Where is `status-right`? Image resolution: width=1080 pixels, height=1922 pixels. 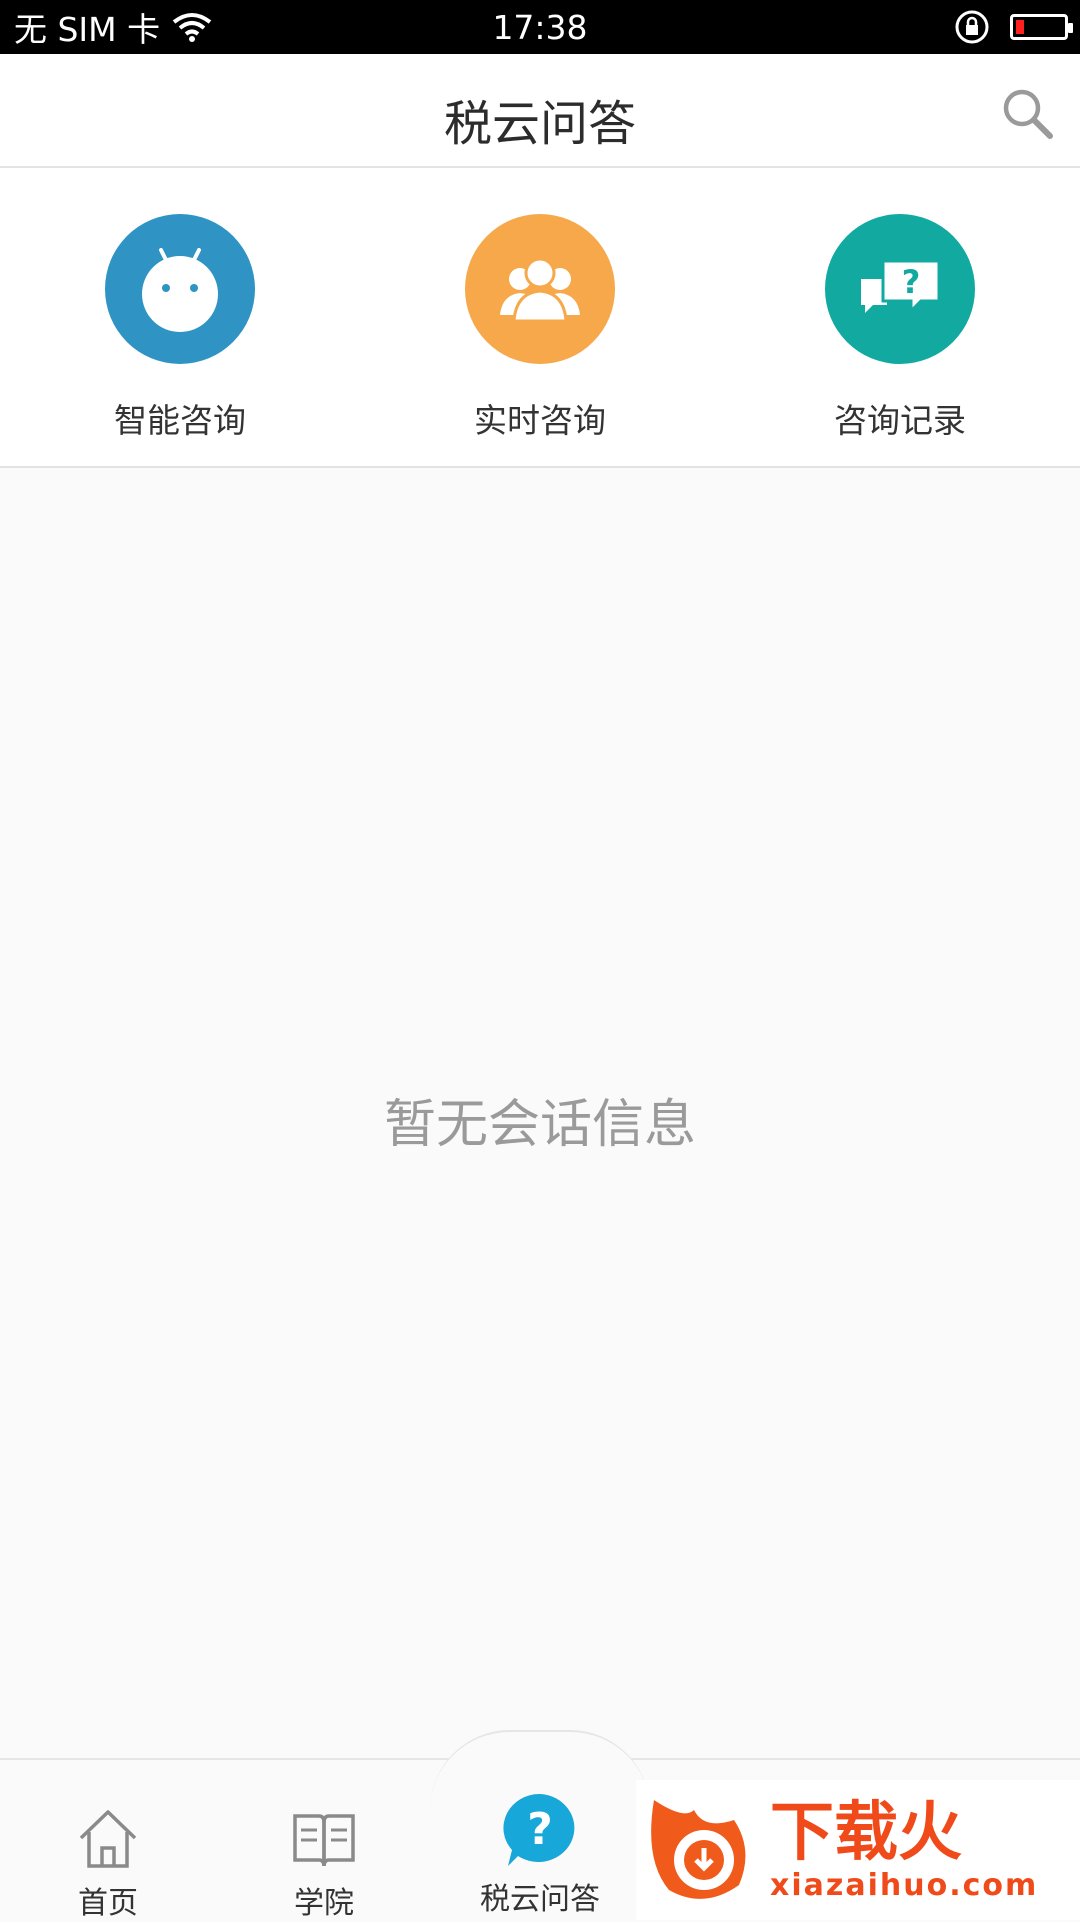
status-right is located at coordinates (1013, 27).